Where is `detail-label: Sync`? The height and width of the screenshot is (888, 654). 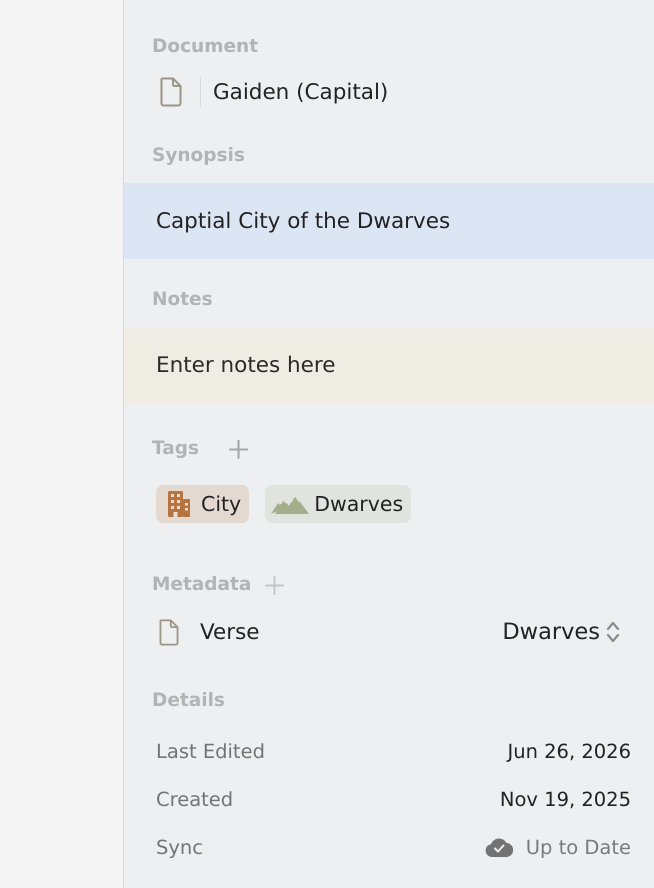
detail-label: Sync is located at coordinates (179, 847).